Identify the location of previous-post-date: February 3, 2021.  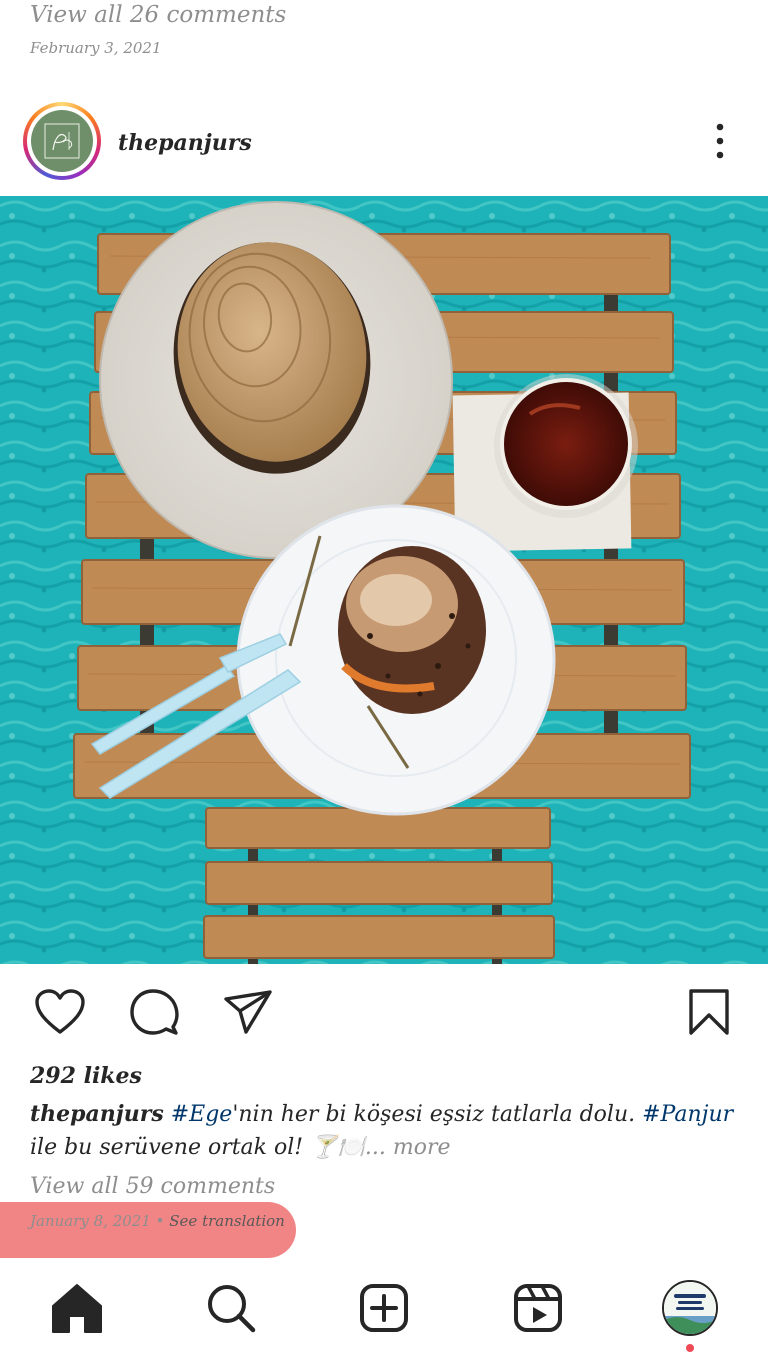
(96, 48).